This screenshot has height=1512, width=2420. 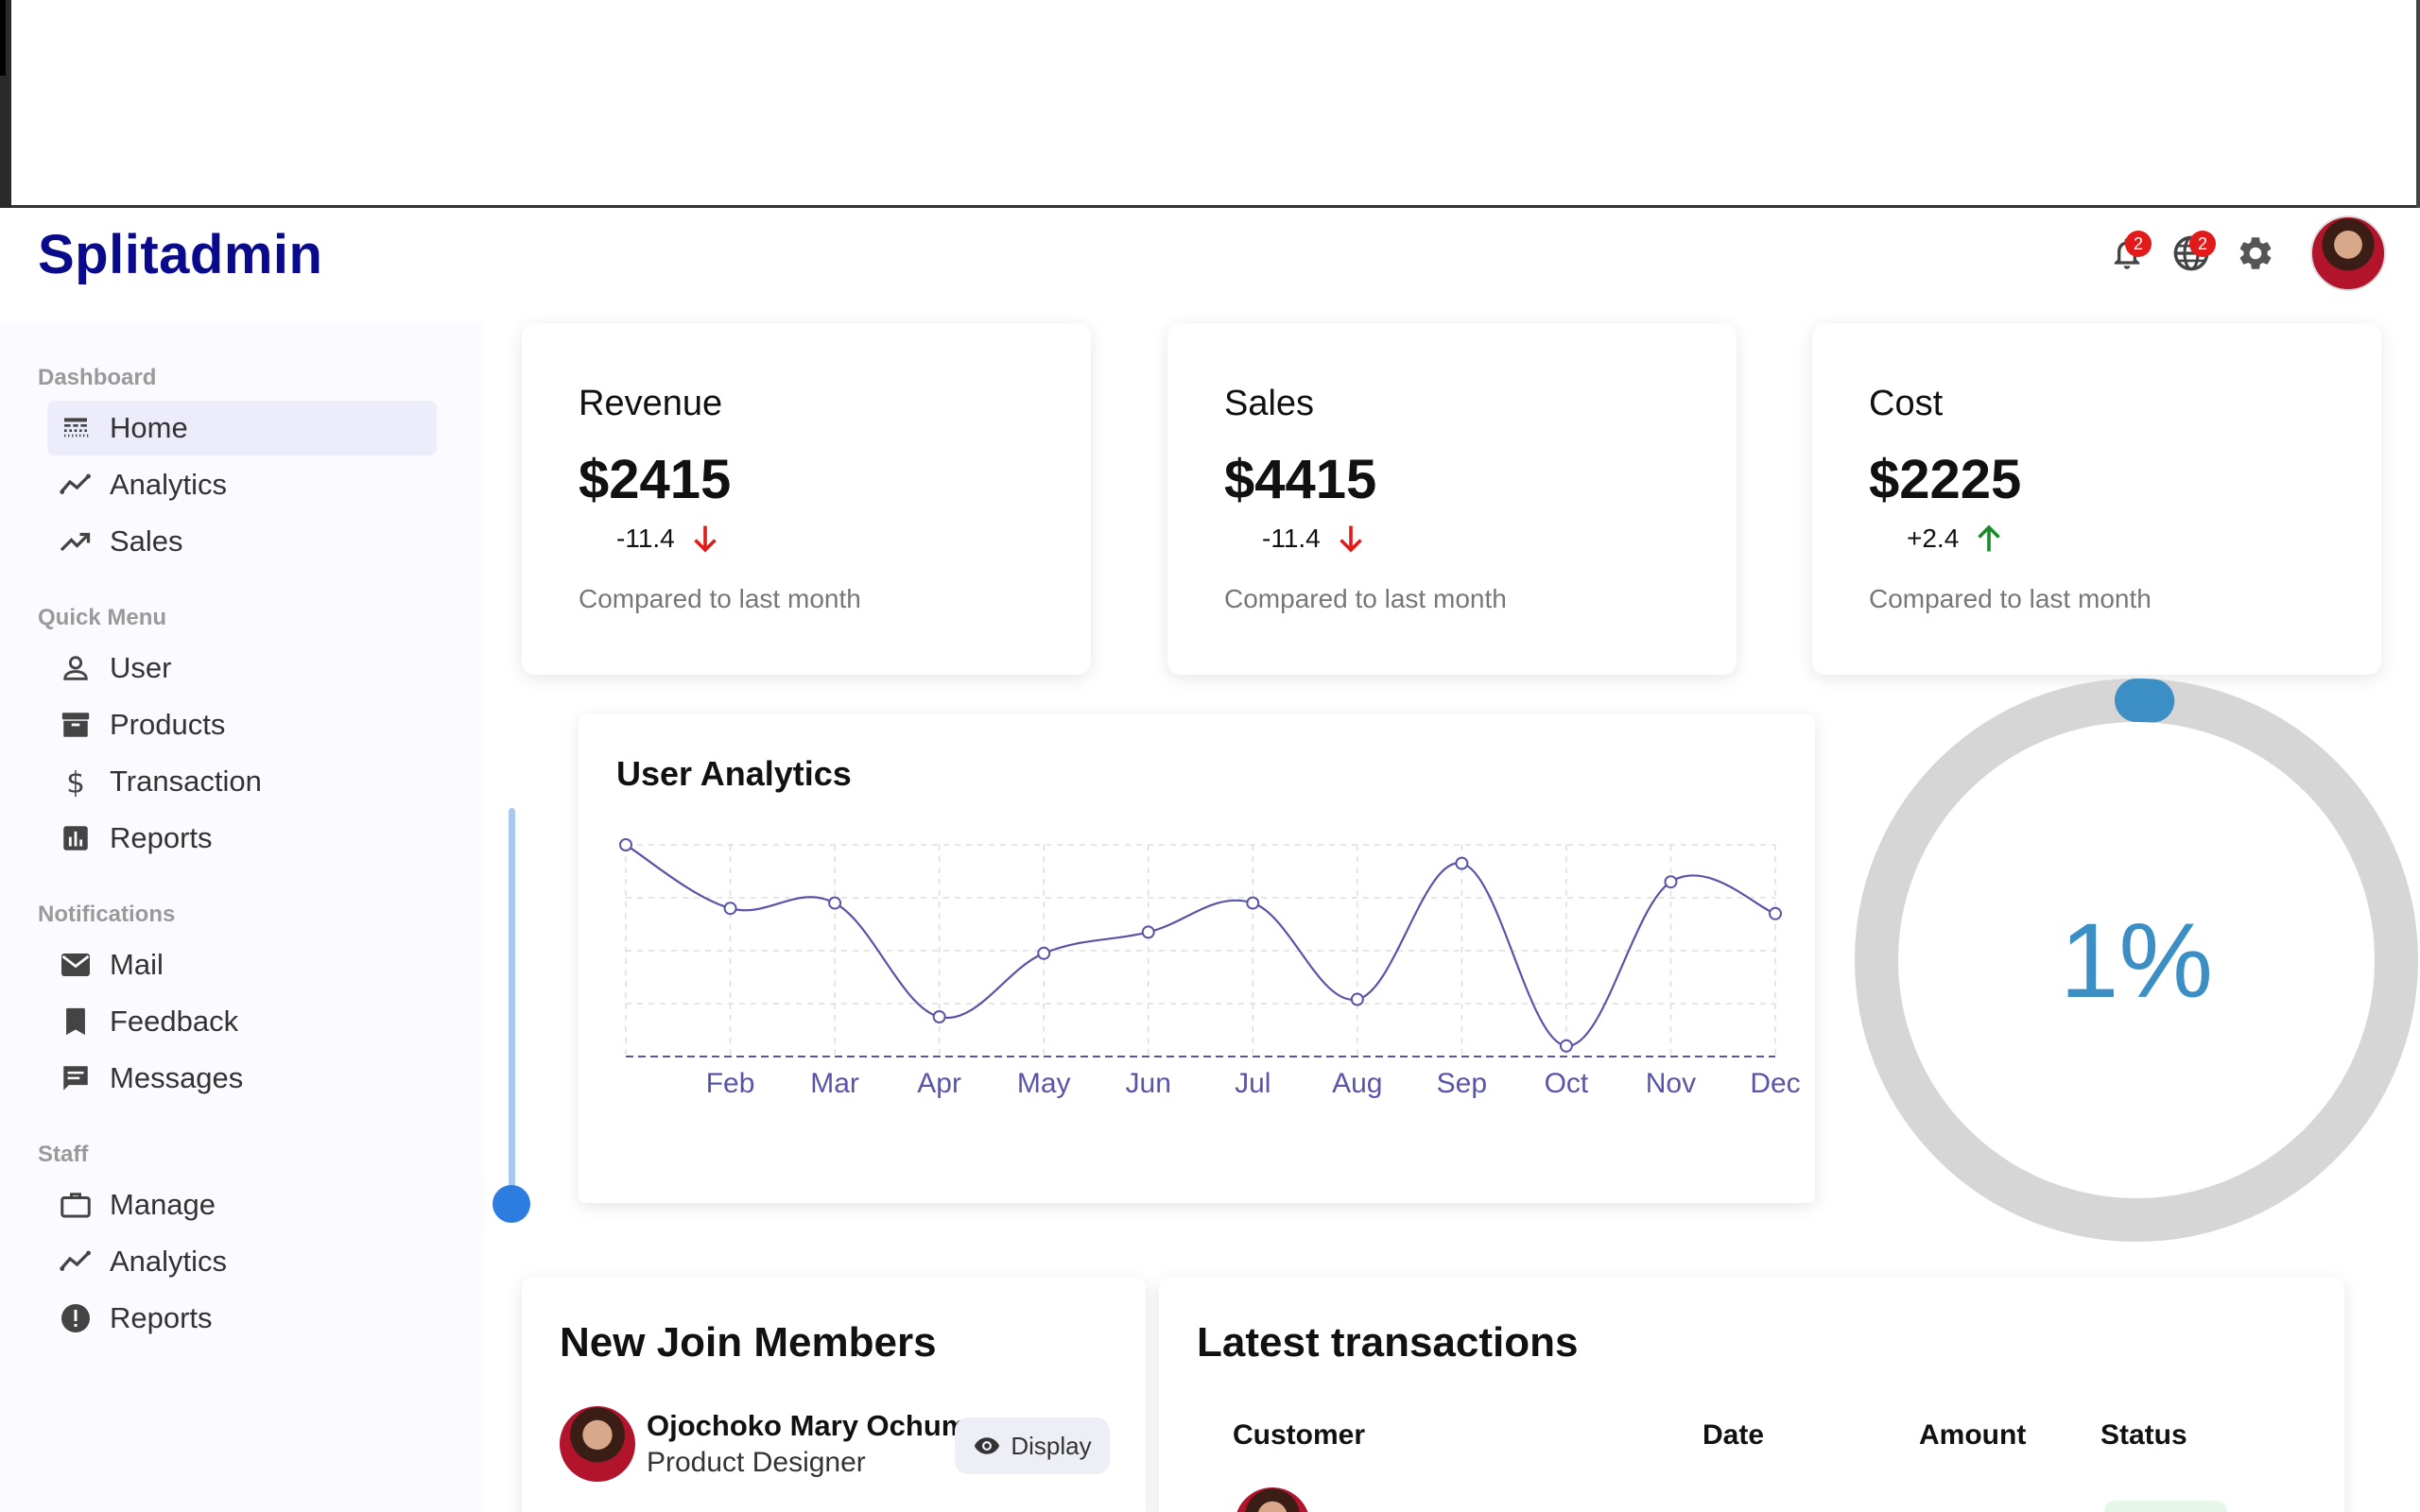 I want to click on topbar-actions: 2 2, so click(x=2238, y=253).